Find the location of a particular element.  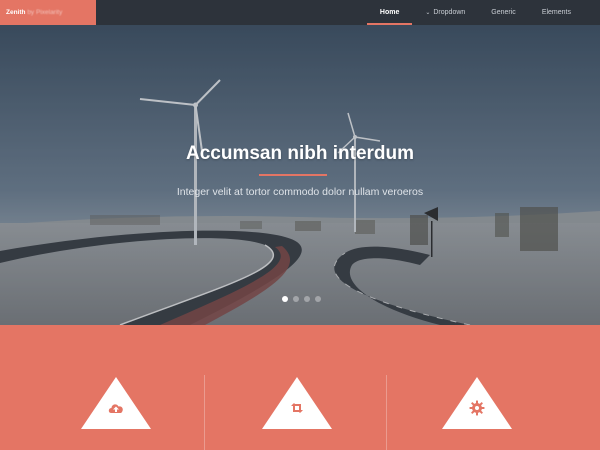

nav-item-label: Generic is located at coordinates (503, 12).